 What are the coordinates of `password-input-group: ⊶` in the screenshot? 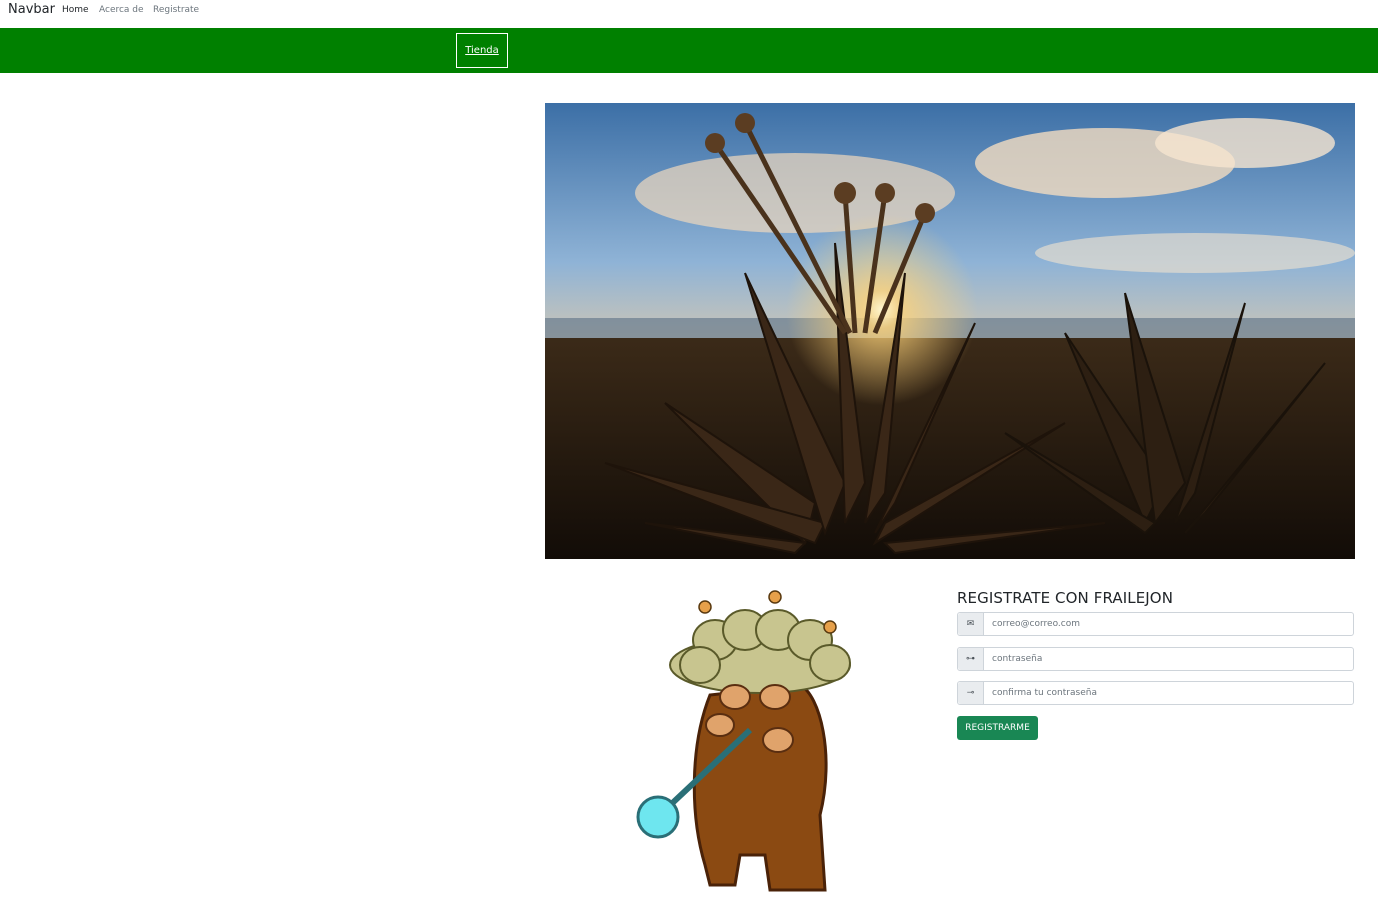 It's located at (1155, 659).